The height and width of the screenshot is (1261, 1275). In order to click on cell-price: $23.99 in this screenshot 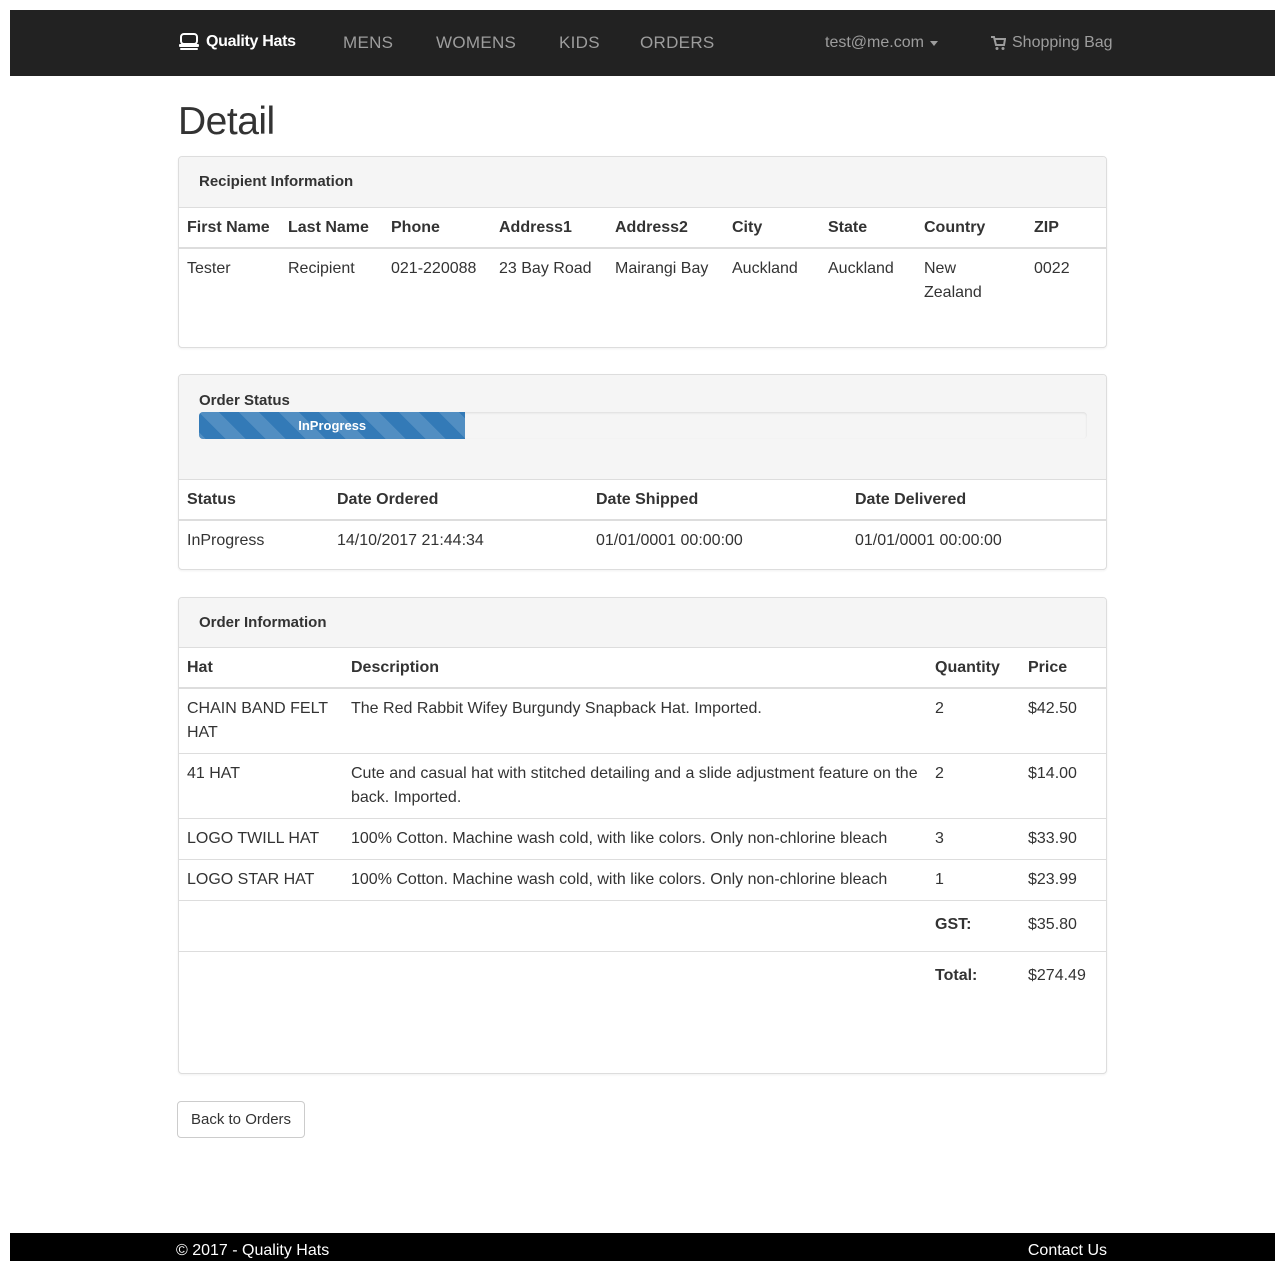, I will do `click(1063, 880)`.